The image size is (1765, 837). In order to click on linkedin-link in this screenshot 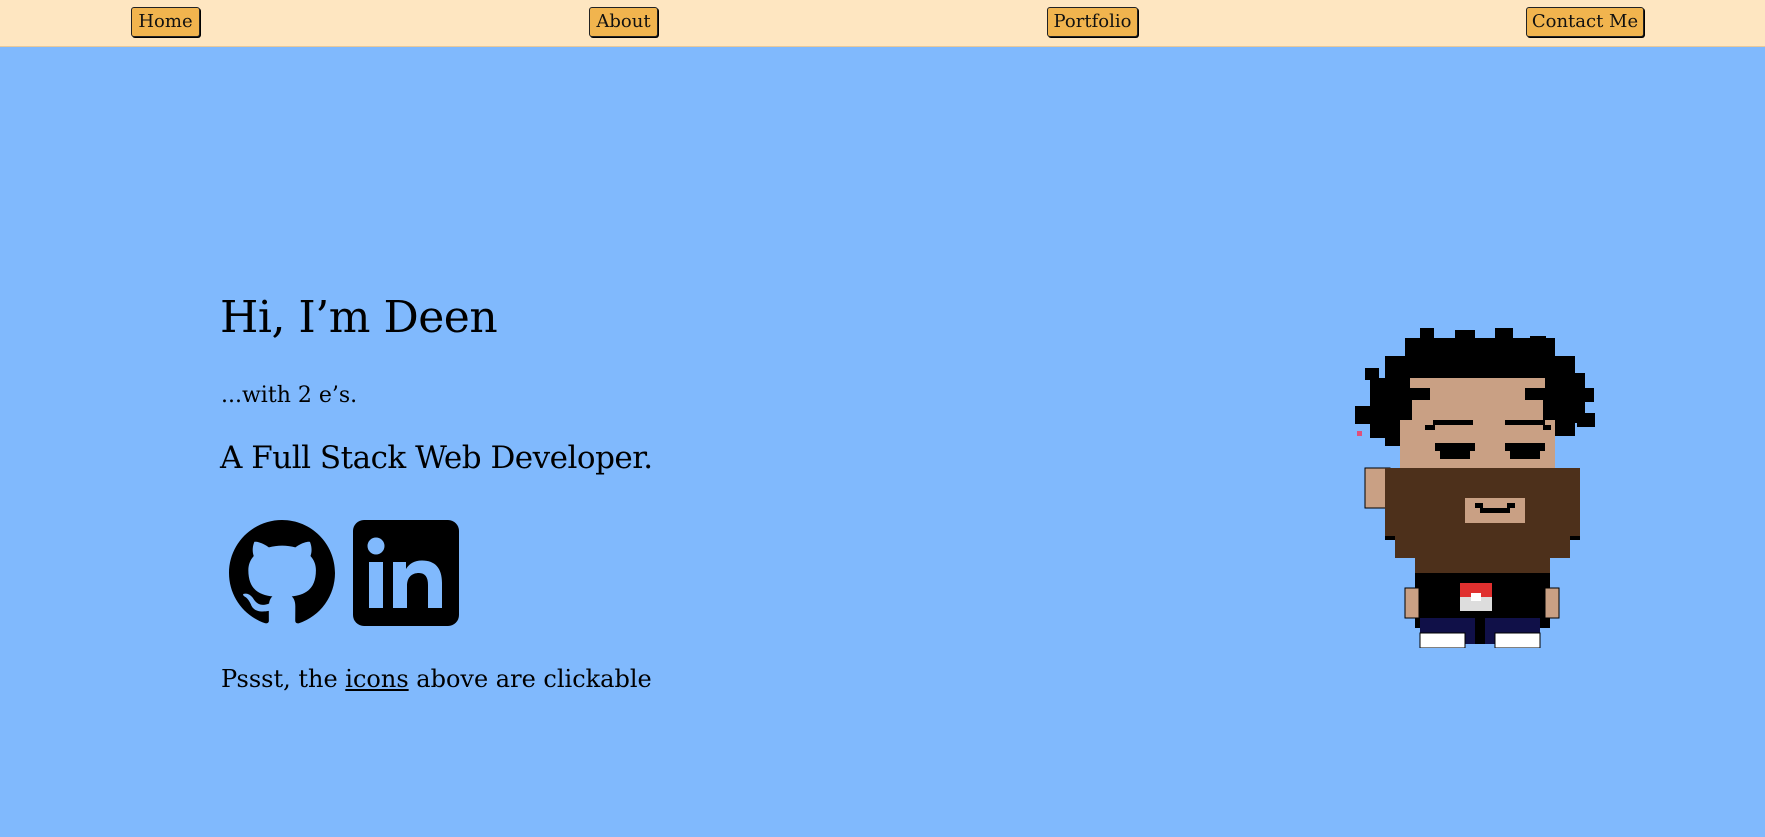, I will do `click(406, 573)`.